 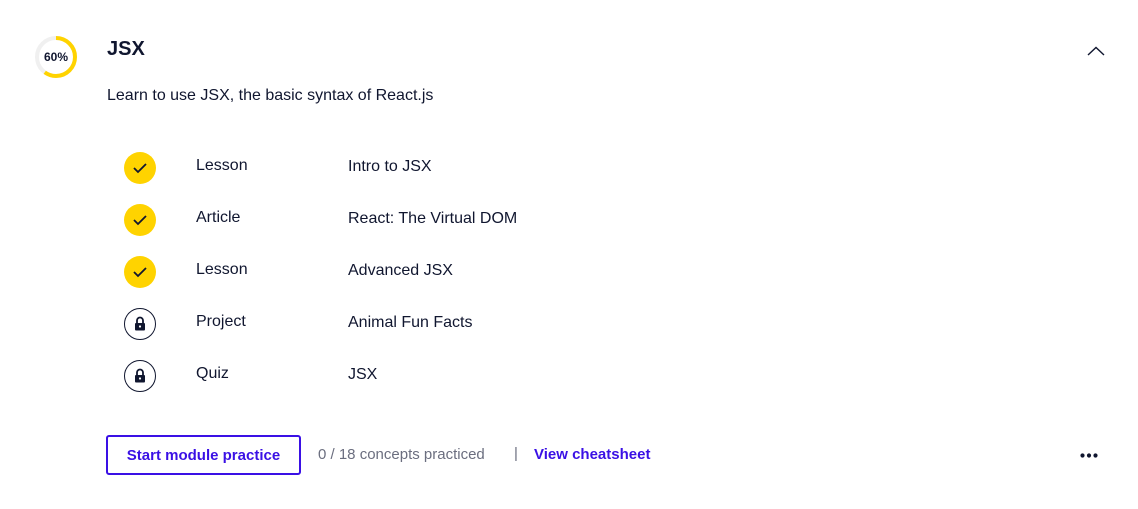 I want to click on more-options-icon, so click(x=1089, y=455).